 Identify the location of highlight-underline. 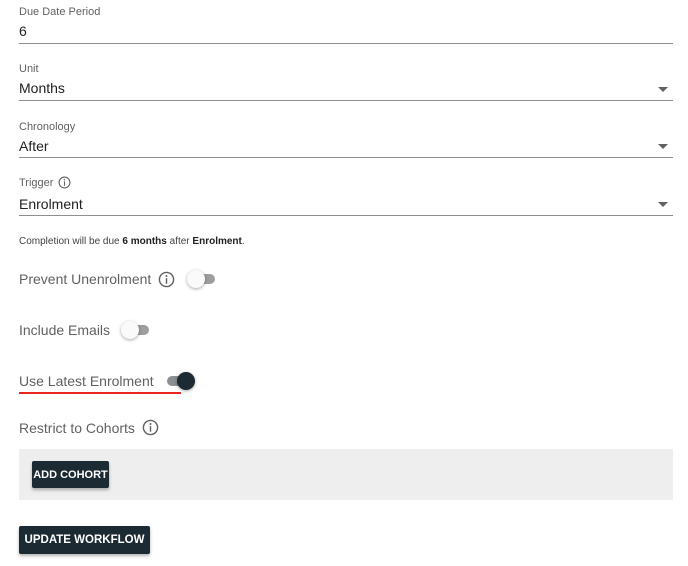
(100, 393).